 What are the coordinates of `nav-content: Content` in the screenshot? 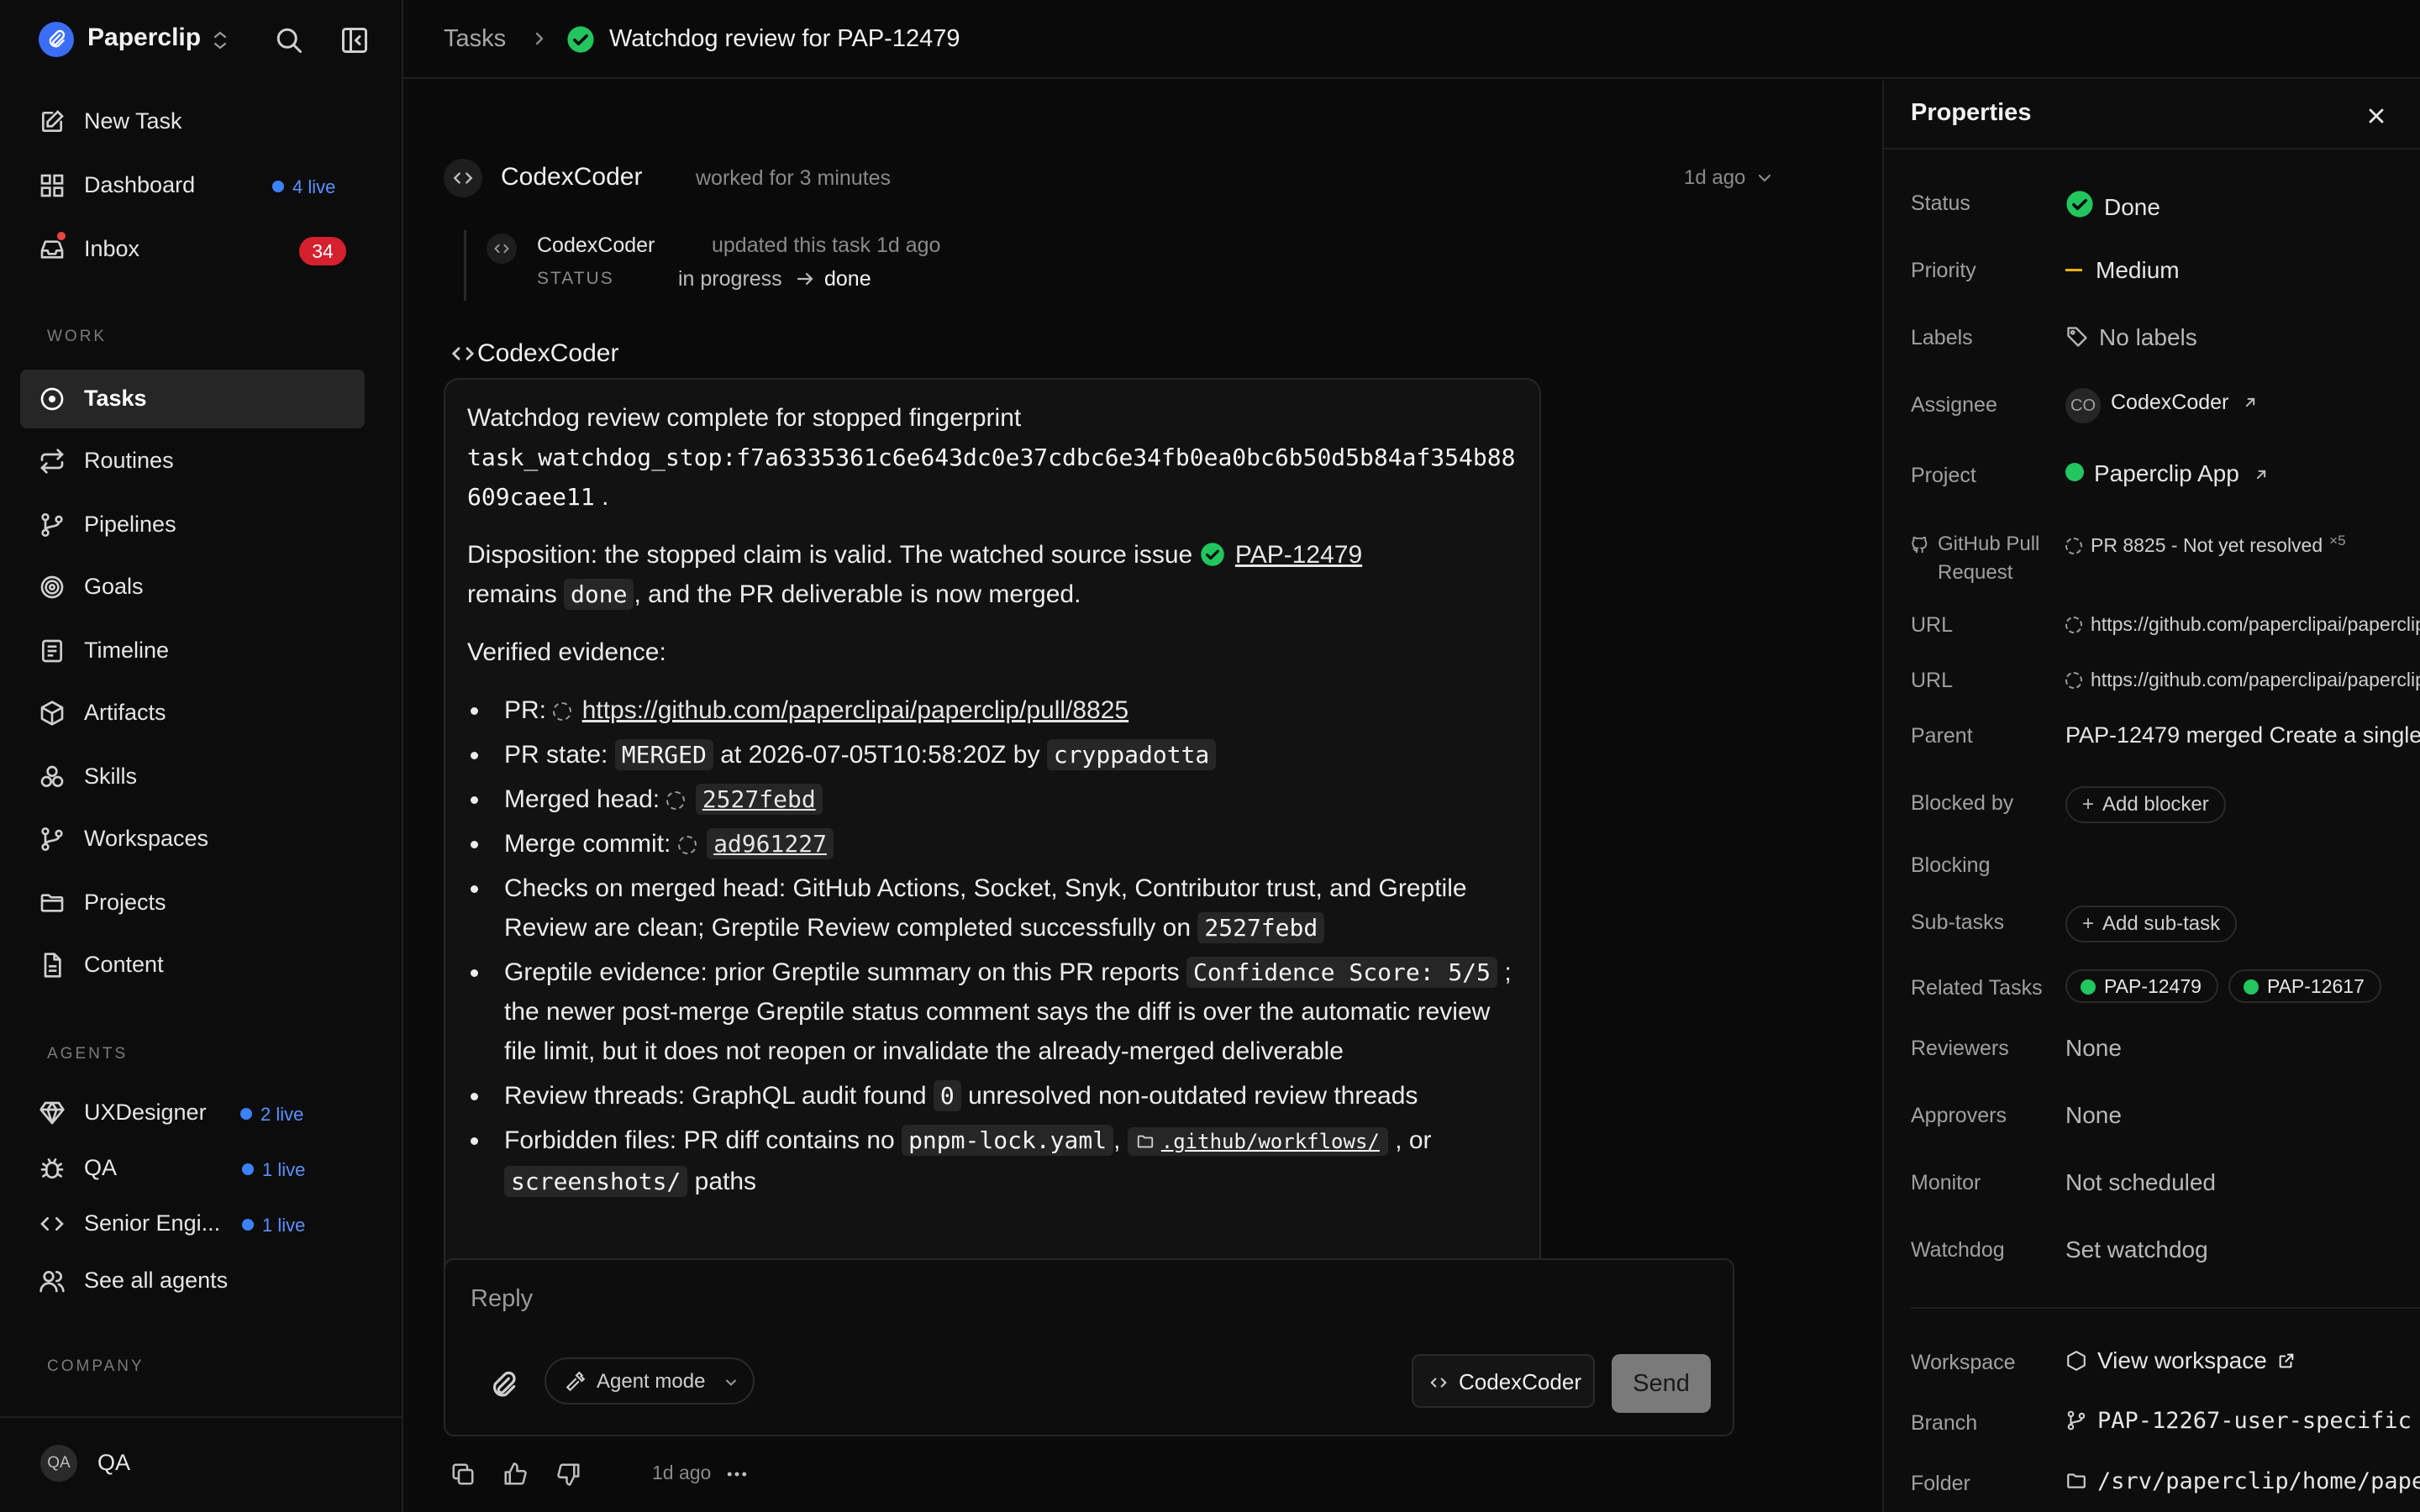 It's located at (192, 965).